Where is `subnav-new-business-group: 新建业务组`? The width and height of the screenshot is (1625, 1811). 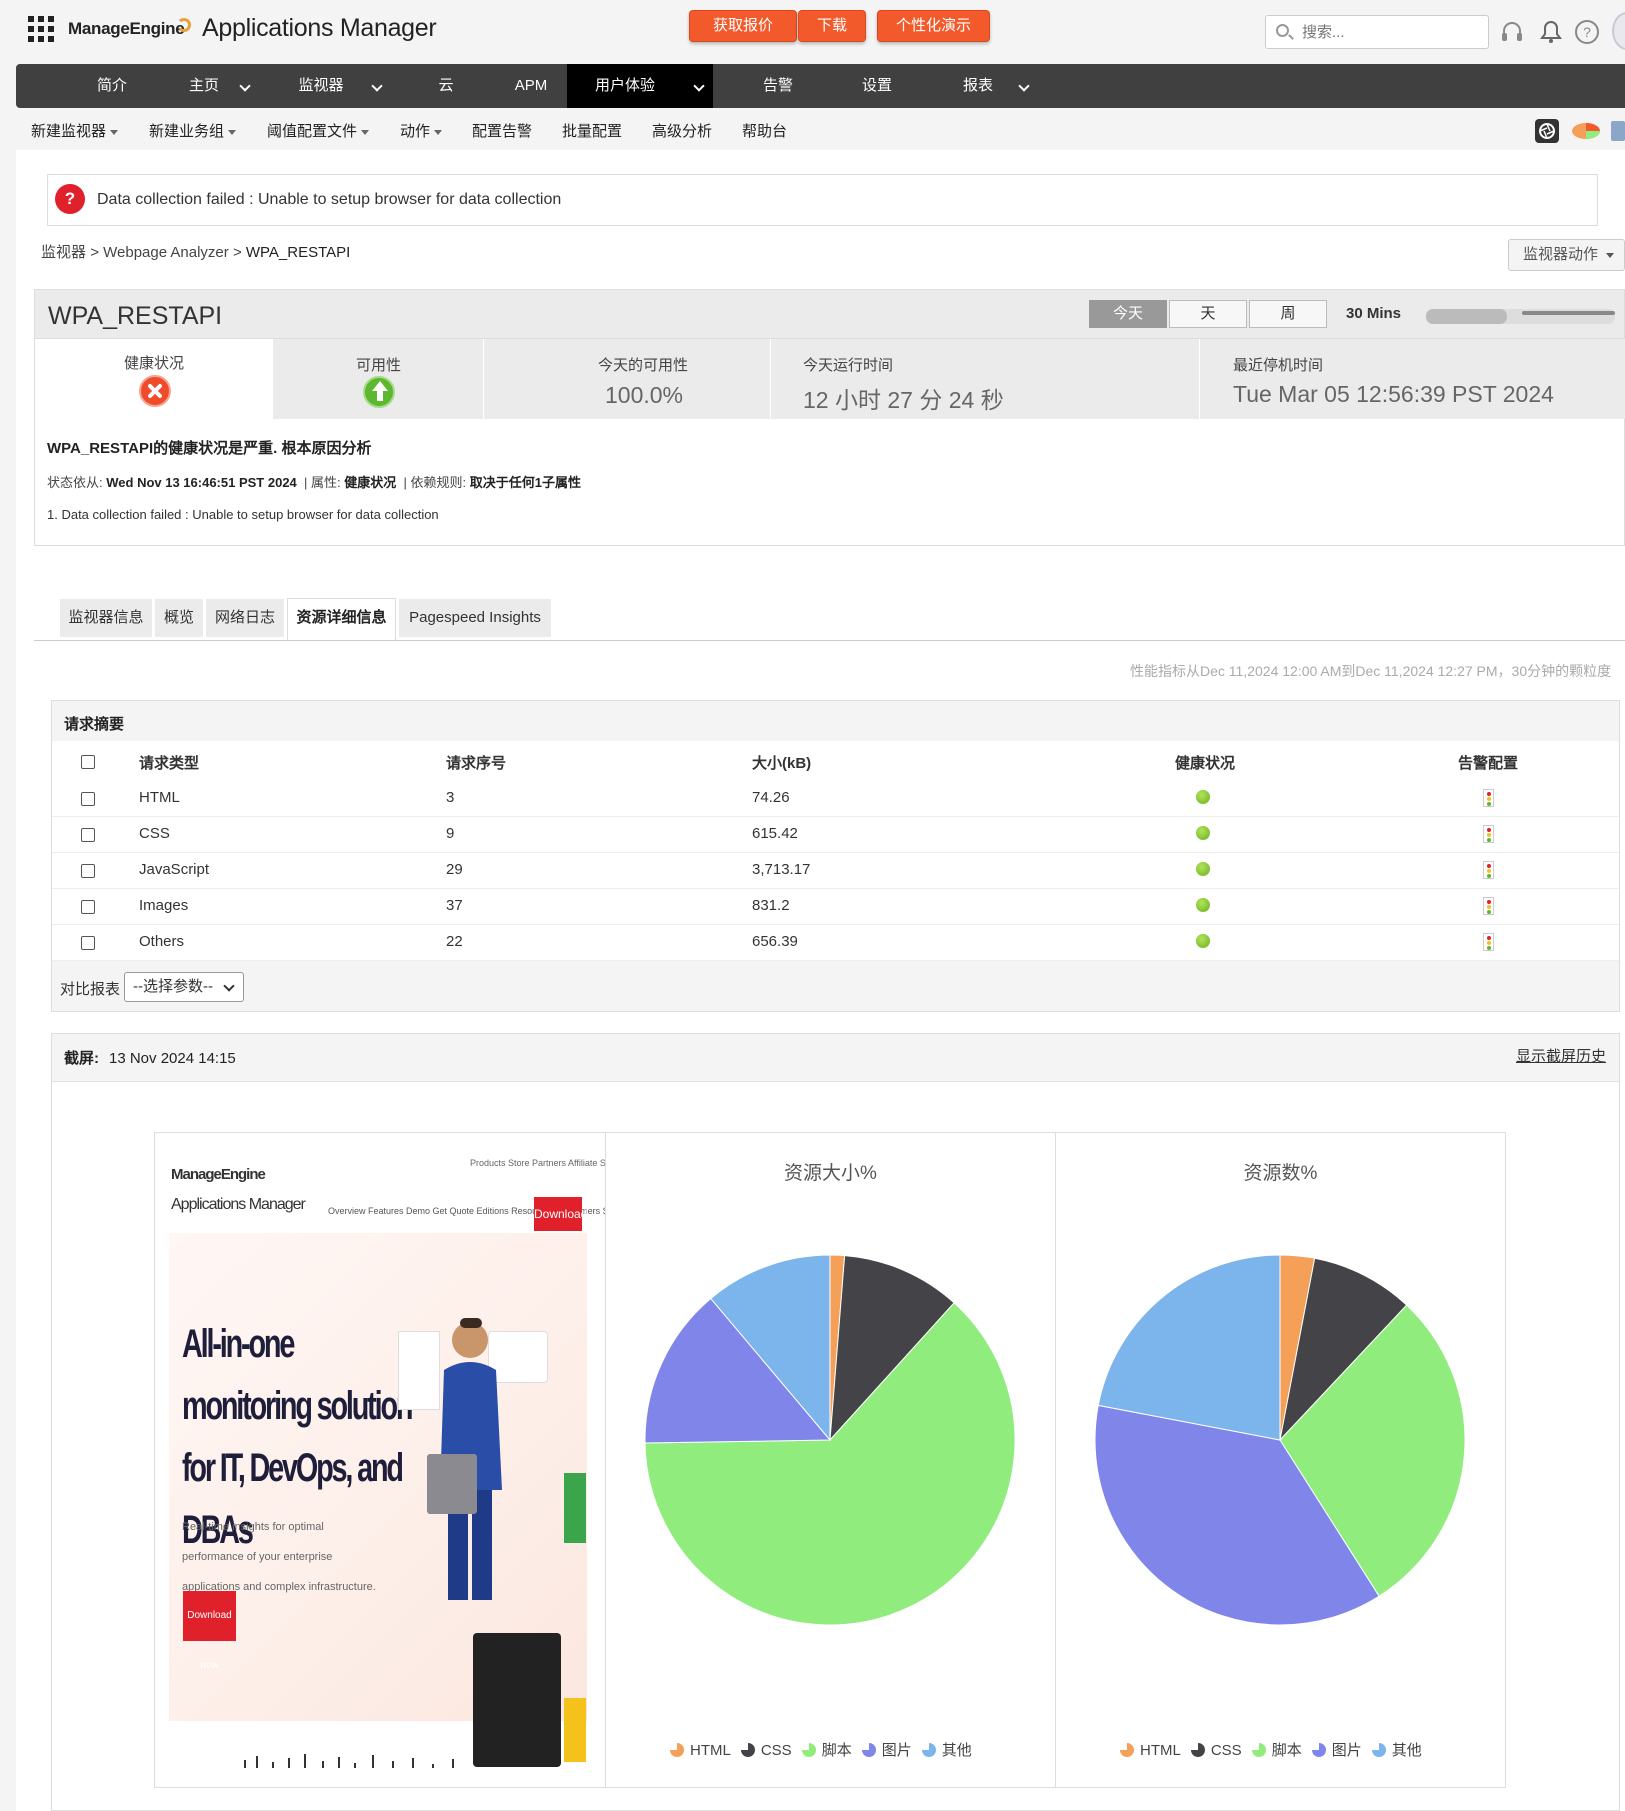
subnav-new-business-group: 新建业务组 is located at coordinates (193, 130).